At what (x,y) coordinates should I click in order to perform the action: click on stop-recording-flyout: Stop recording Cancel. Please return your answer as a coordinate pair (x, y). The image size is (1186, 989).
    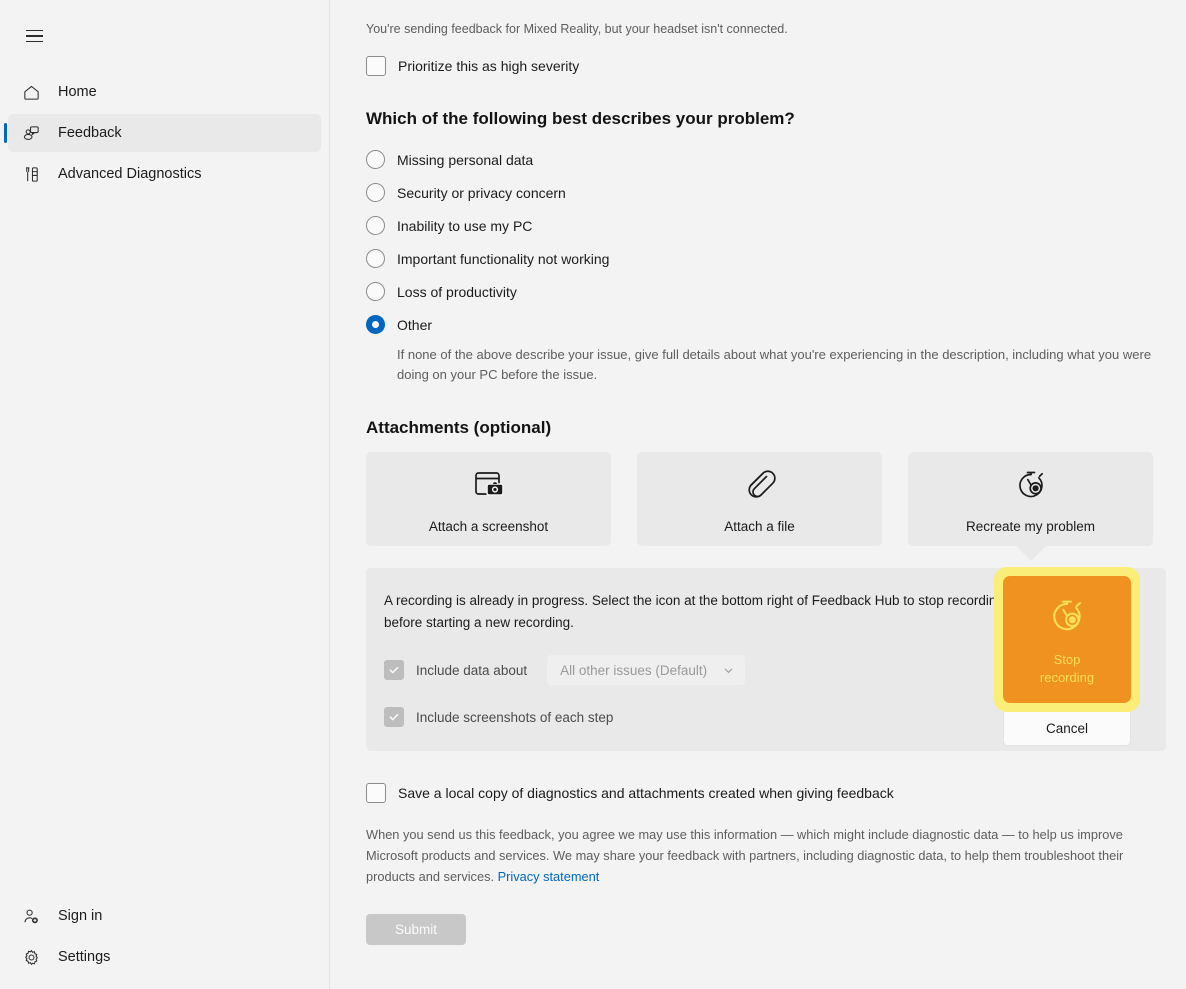
    Looking at the image, I should click on (1067, 656).